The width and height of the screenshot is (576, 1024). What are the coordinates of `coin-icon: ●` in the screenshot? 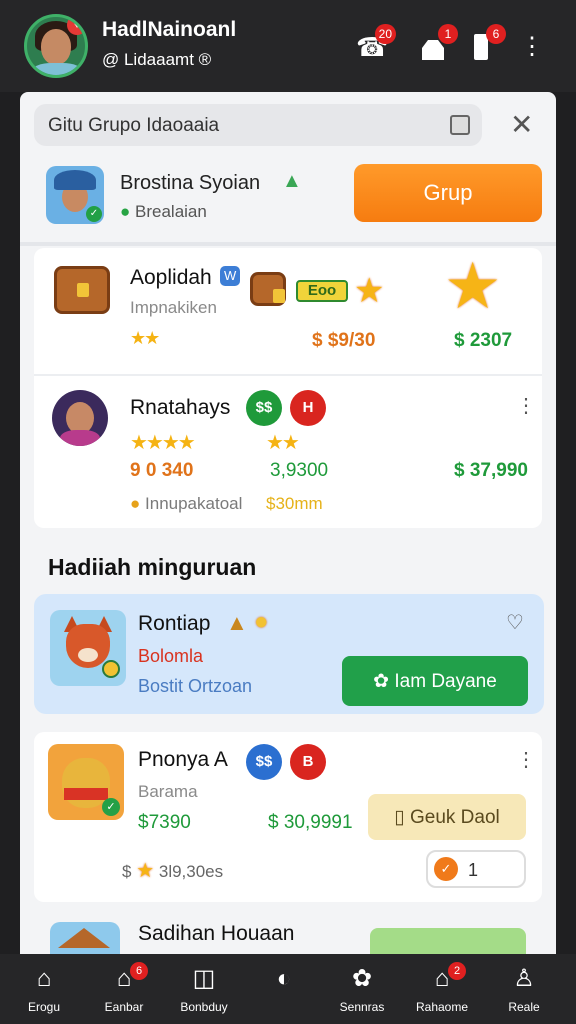 It's located at (135, 503).